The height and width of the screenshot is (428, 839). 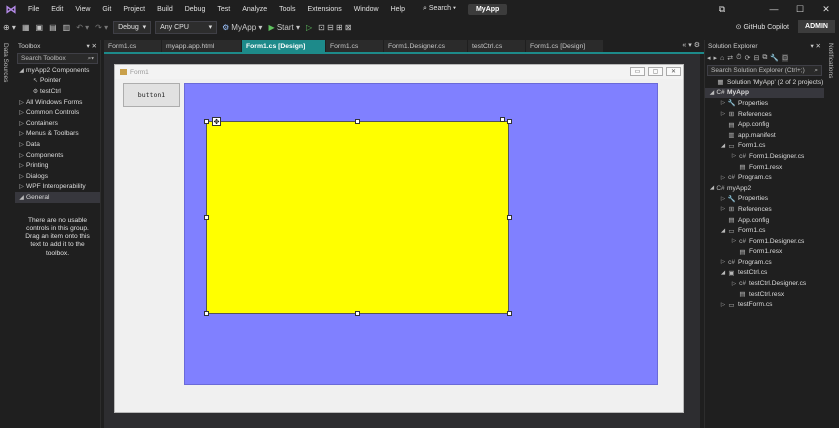 I want to click on solution-tree-item: ▦ Solution 'MyApp' (2 of 2 projects), so click(x=764, y=82).